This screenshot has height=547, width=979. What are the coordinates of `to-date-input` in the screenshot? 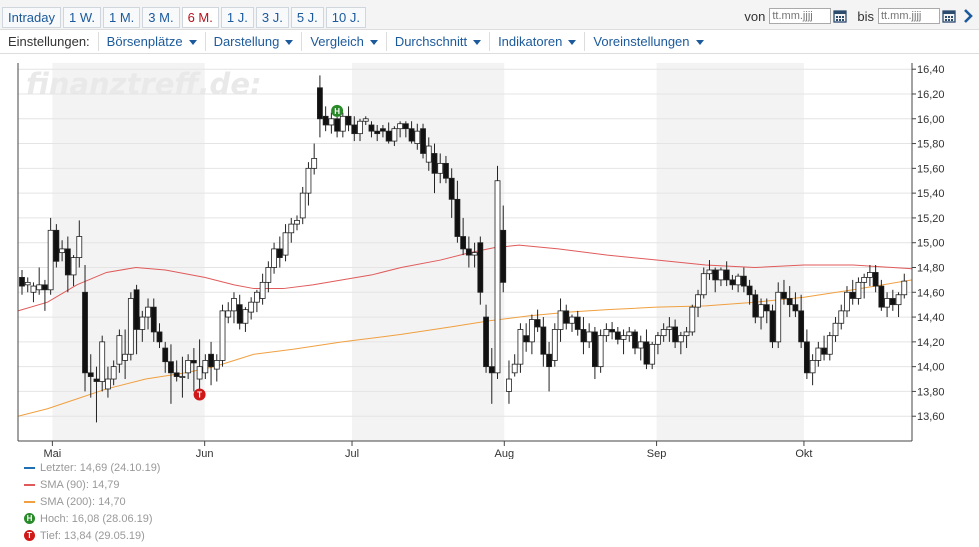 It's located at (909, 16).